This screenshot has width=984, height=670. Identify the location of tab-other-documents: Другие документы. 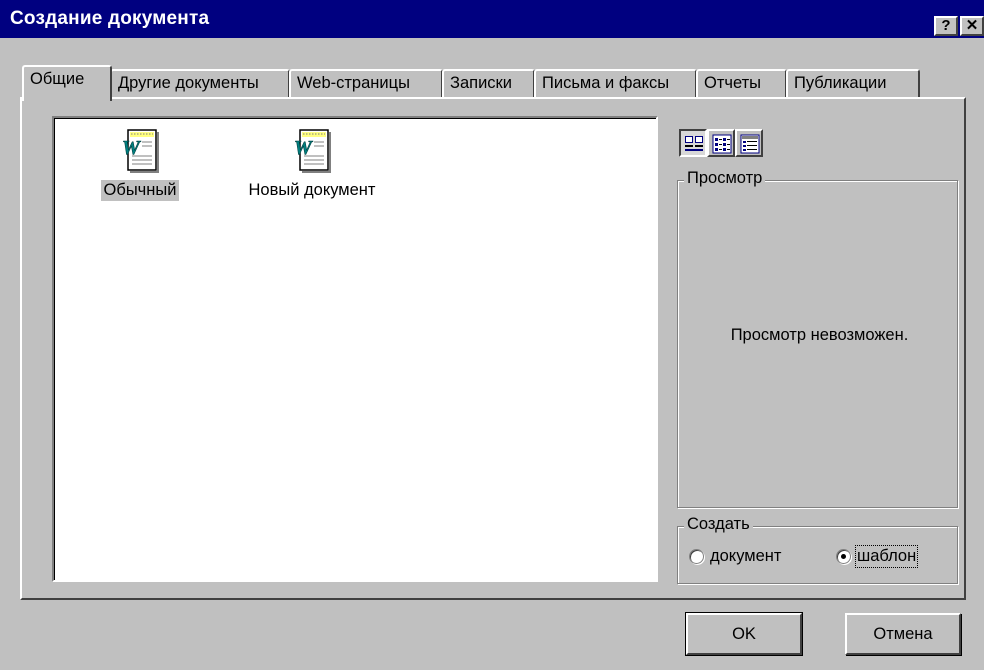
(200, 84).